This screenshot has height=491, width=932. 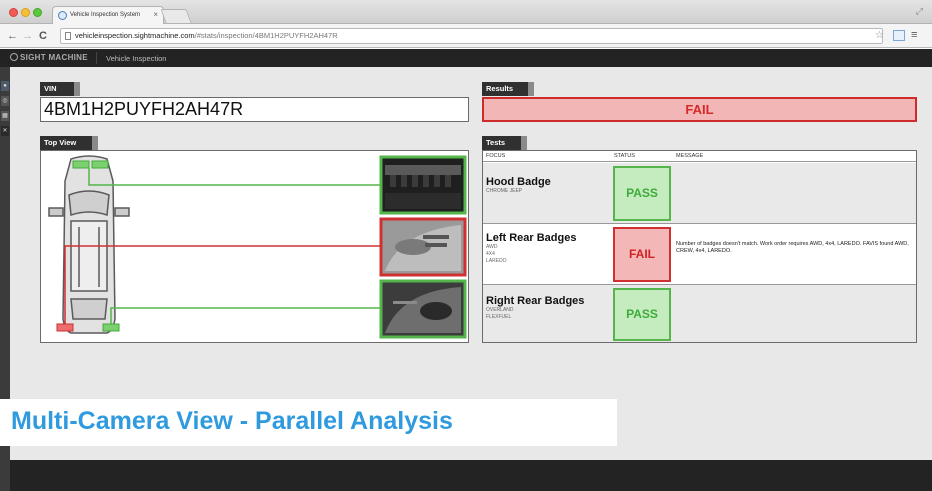 I want to click on header-divider, so click(x=96, y=58).